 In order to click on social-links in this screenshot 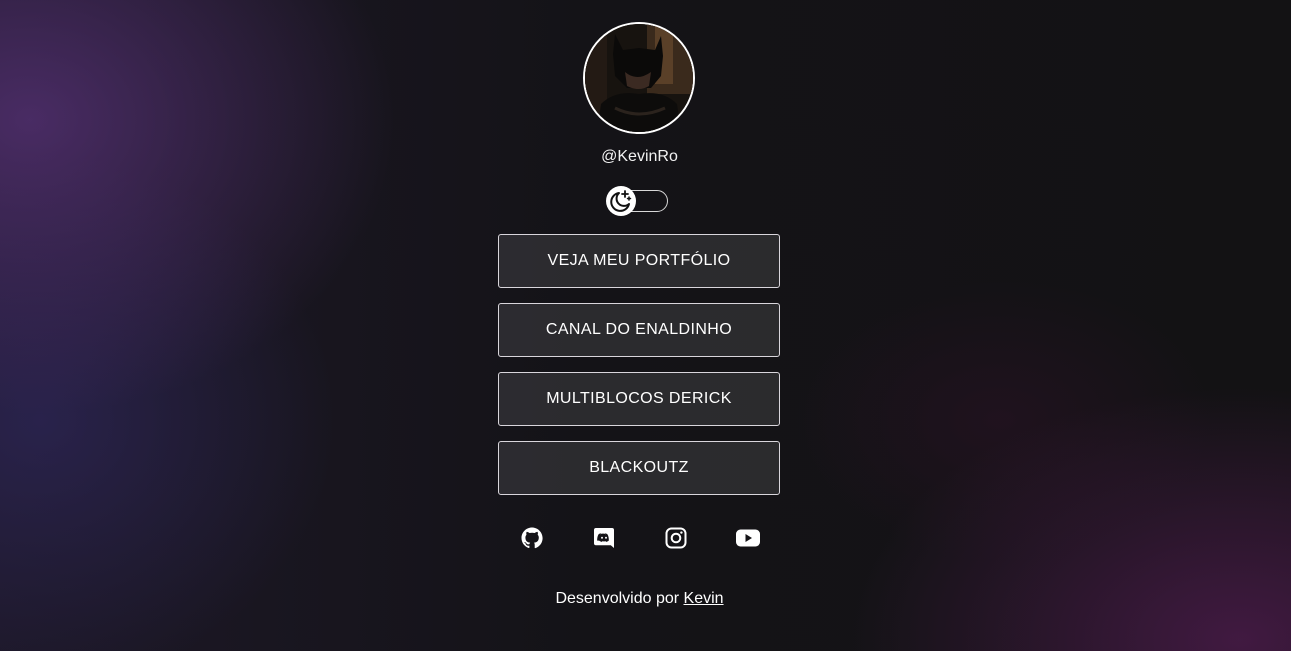, I will do `click(640, 538)`.